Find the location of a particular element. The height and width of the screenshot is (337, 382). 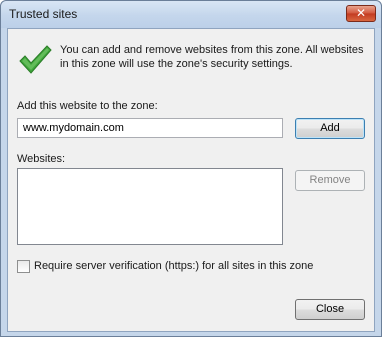

remove-button: Remove is located at coordinates (330, 180).